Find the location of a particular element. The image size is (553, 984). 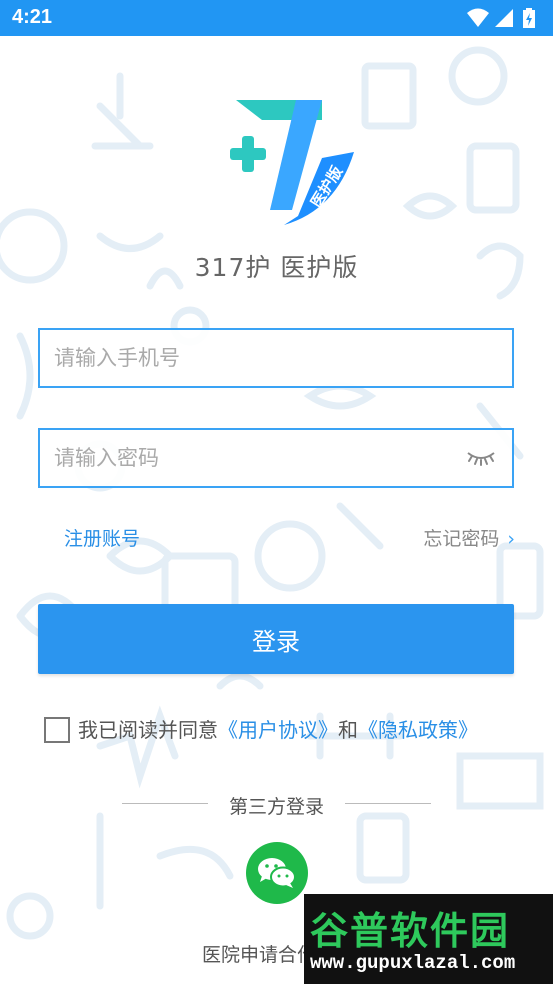

wechat-icon is located at coordinates (277, 873).